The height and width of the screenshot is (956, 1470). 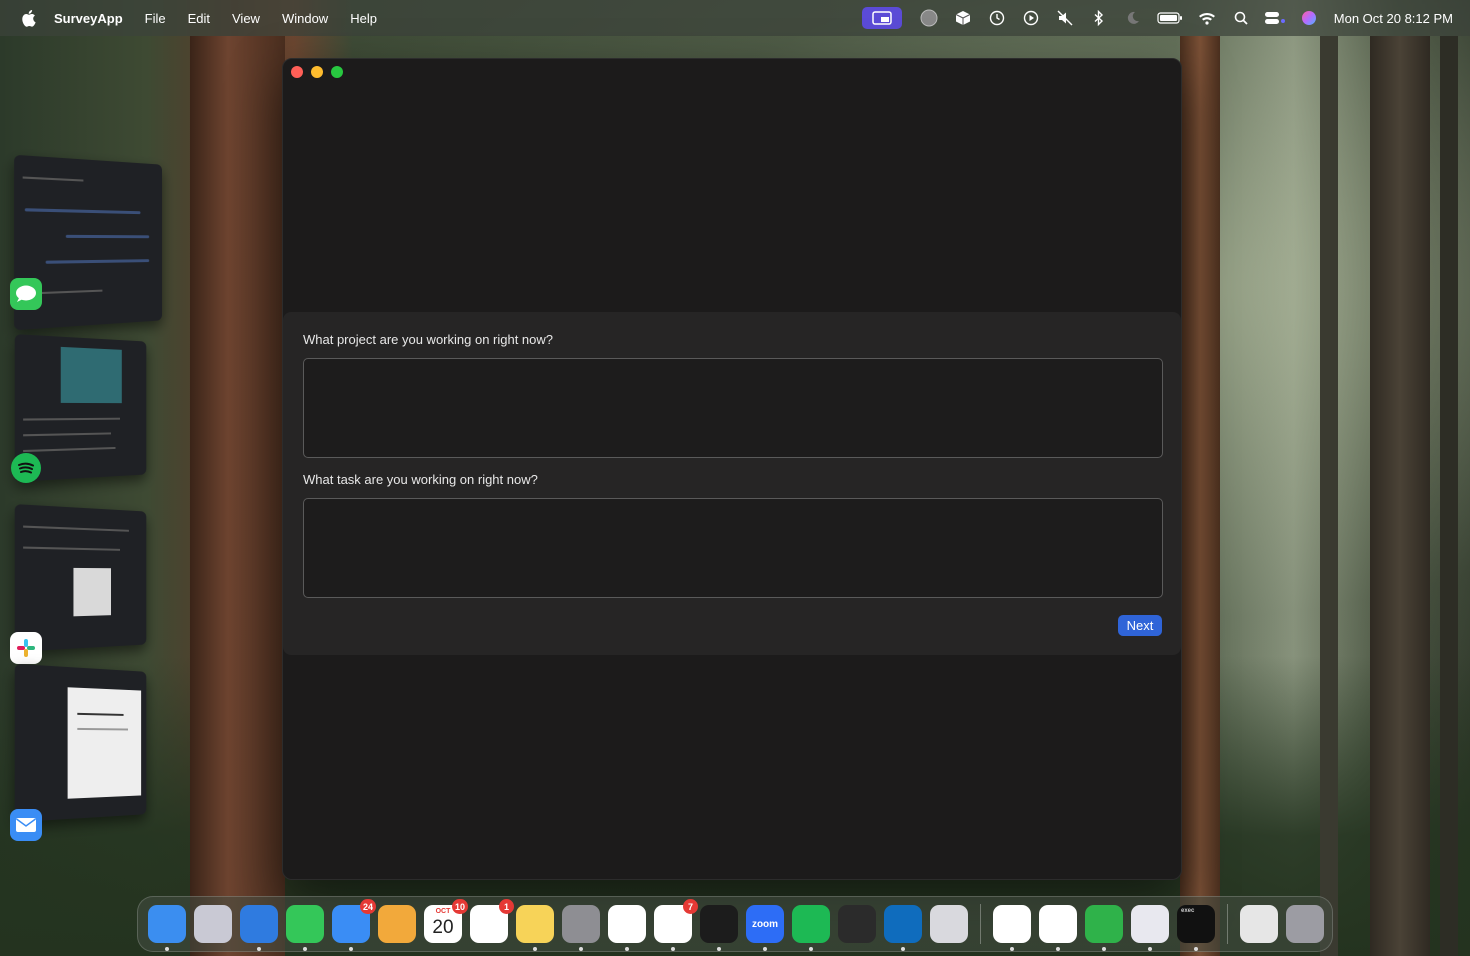 I want to click on dock-mail-icon: 24, so click(x=354, y=925).